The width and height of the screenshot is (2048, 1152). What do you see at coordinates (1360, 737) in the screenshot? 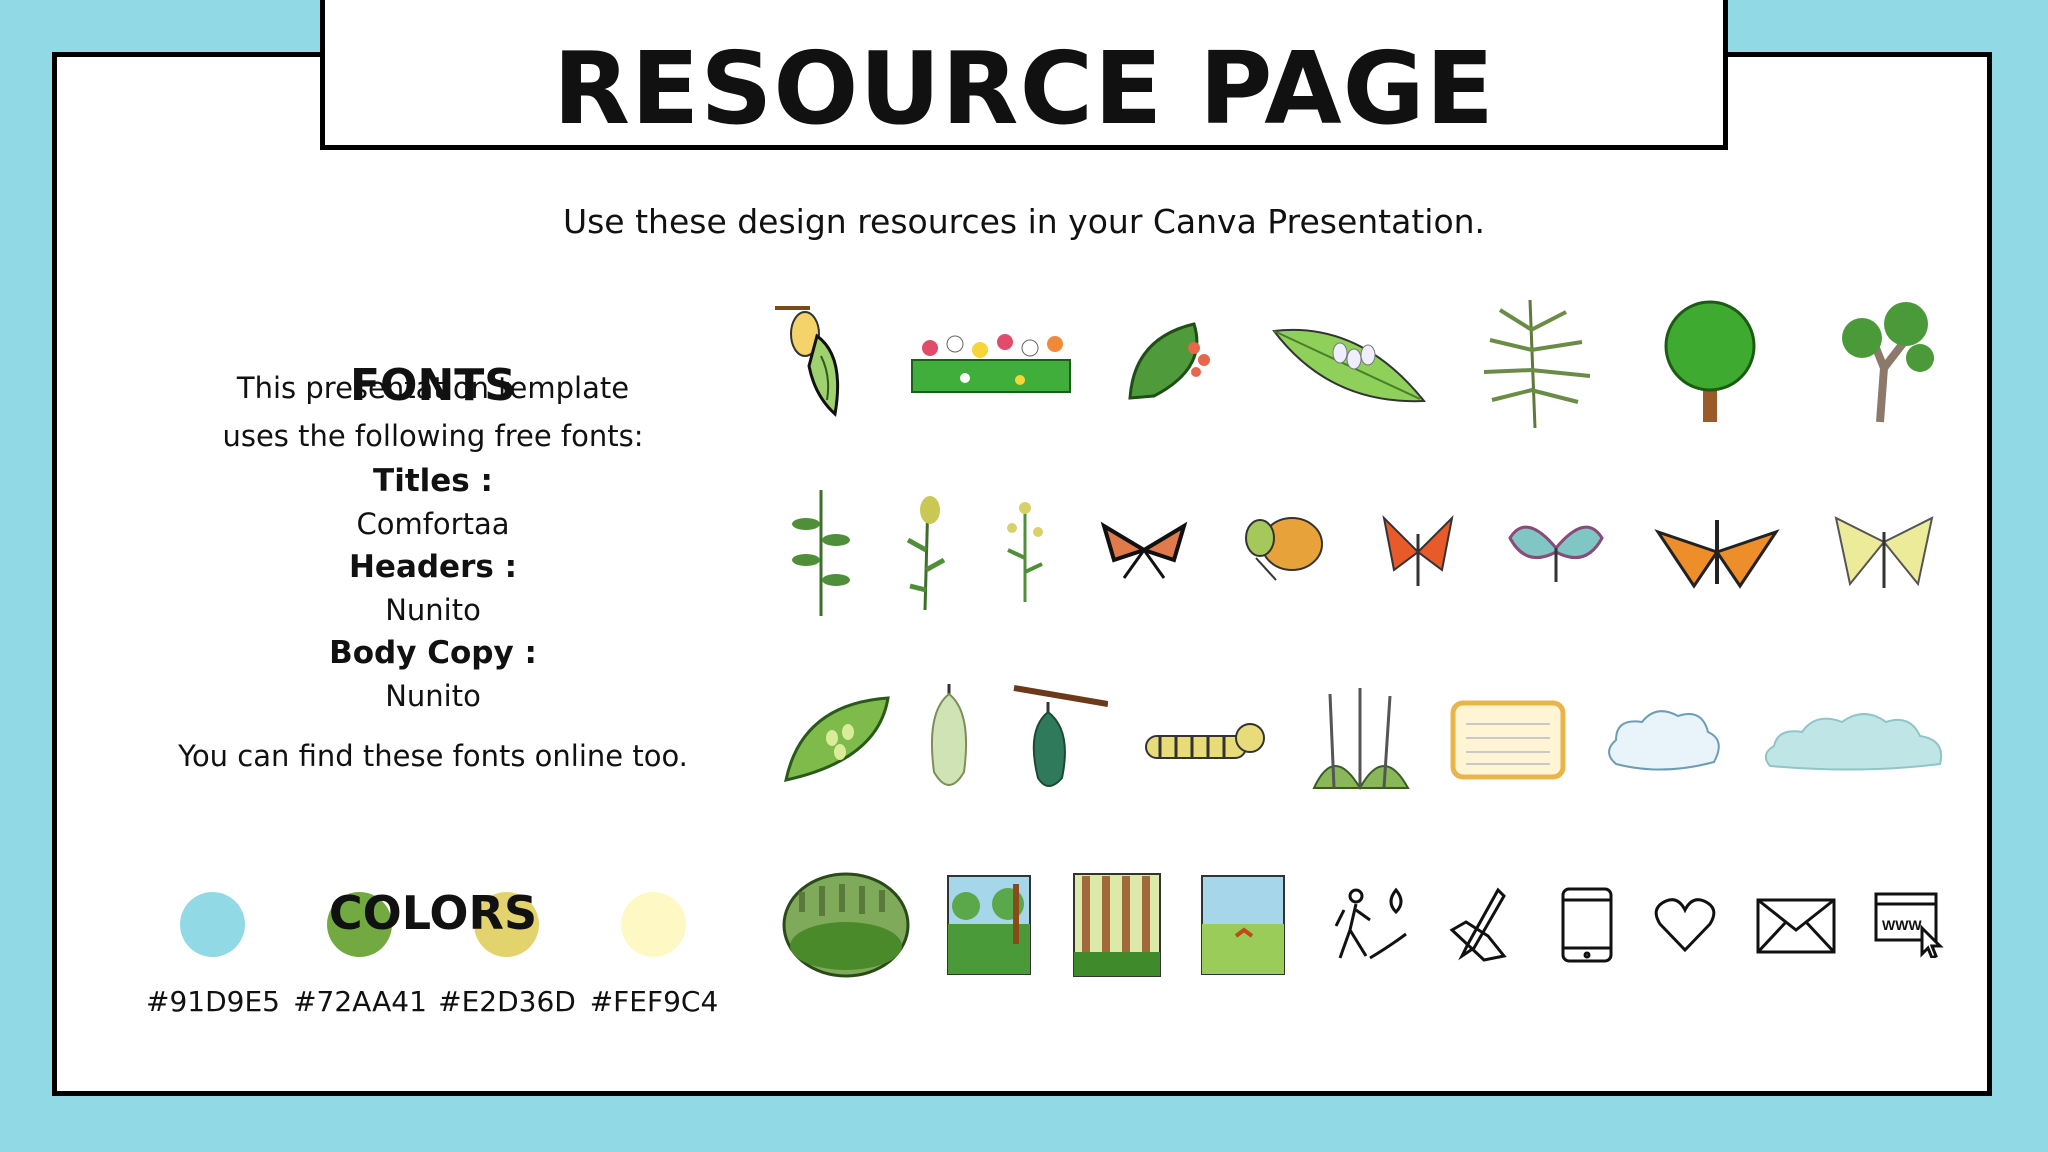
I see `grass-tuft-icon` at bounding box center [1360, 737].